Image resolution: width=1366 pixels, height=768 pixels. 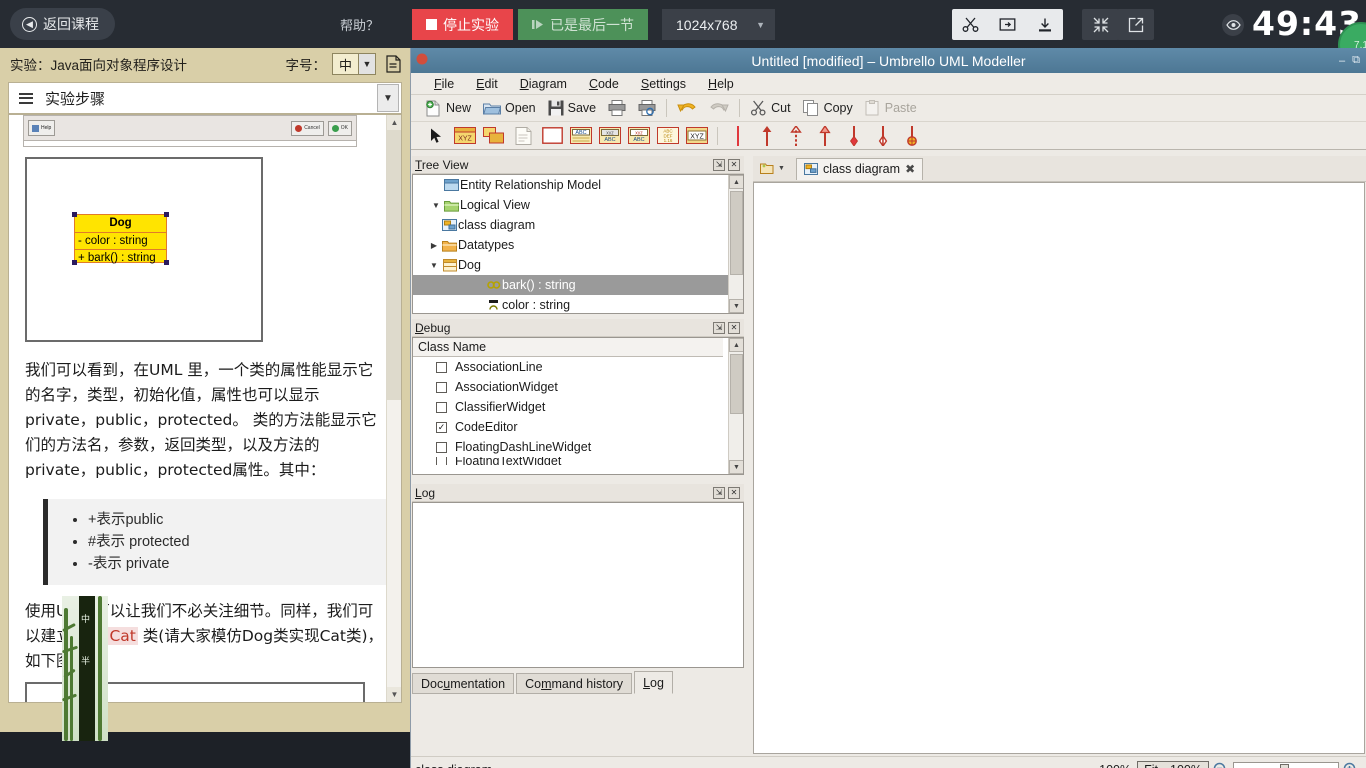 What do you see at coordinates (653, 682) in the screenshot?
I see `tab-log: Log` at bounding box center [653, 682].